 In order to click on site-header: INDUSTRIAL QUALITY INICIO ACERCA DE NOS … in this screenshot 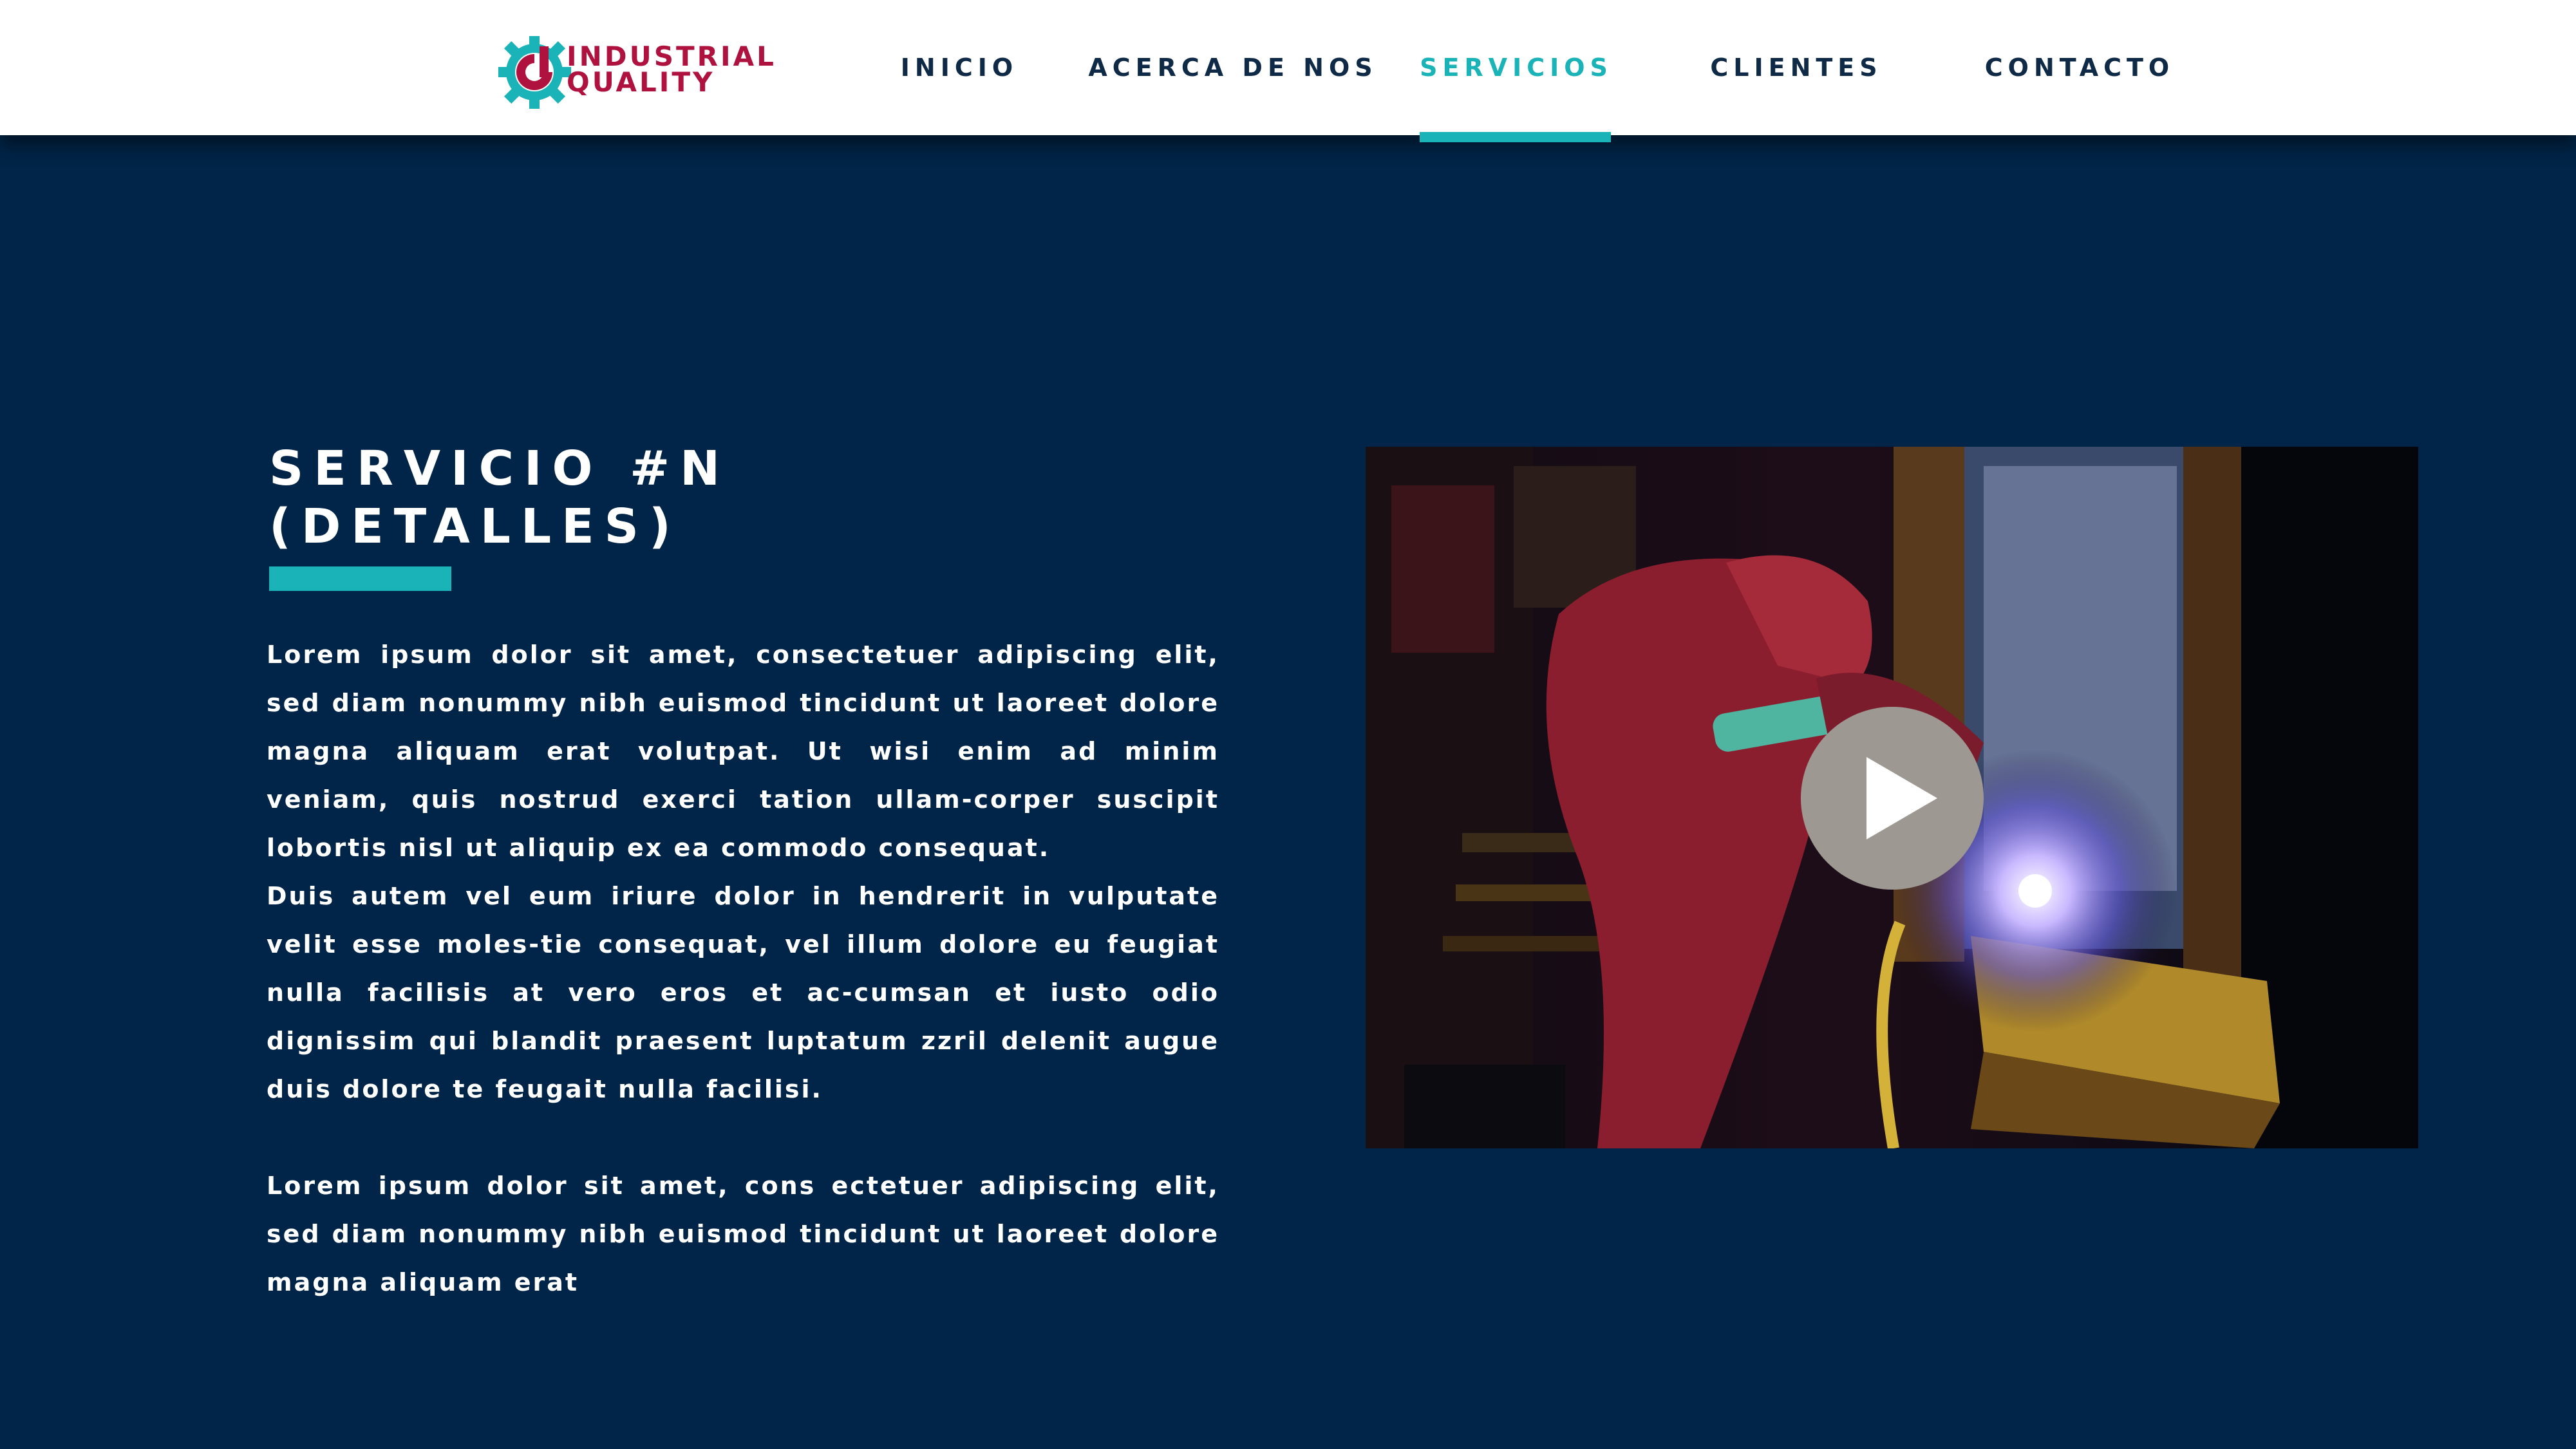, I will do `click(1288, 67)`.